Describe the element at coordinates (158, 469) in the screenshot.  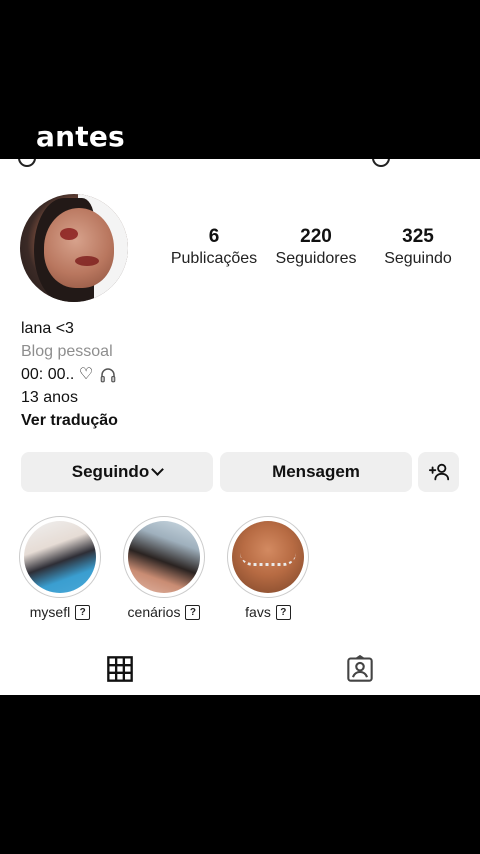
I see `chevron-down-icon` at that location.